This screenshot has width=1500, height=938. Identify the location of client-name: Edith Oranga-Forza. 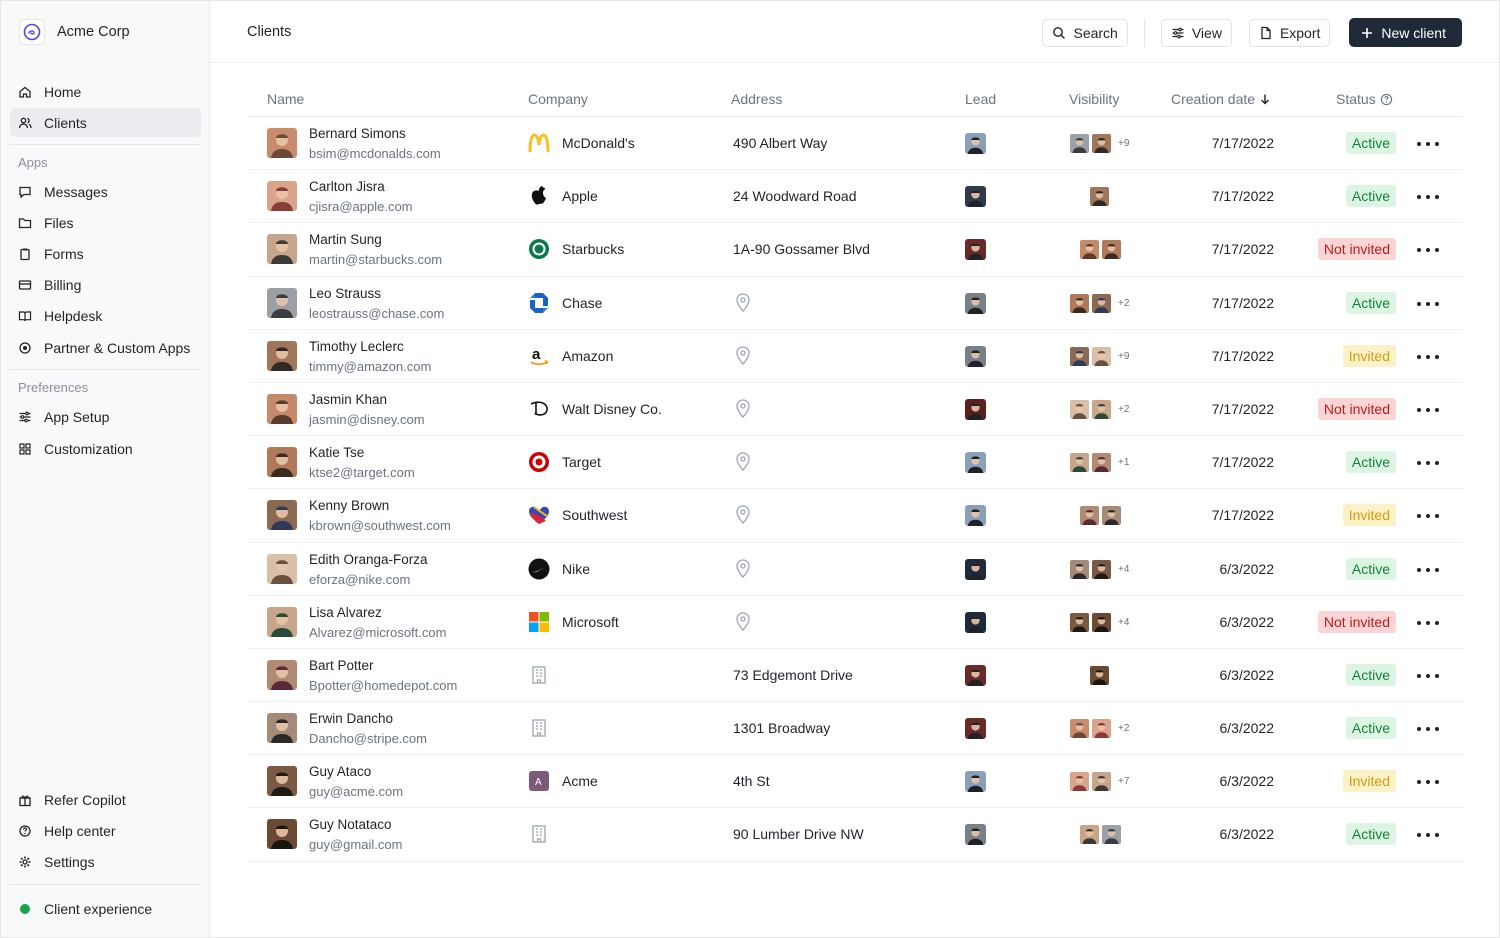
(368, 559).